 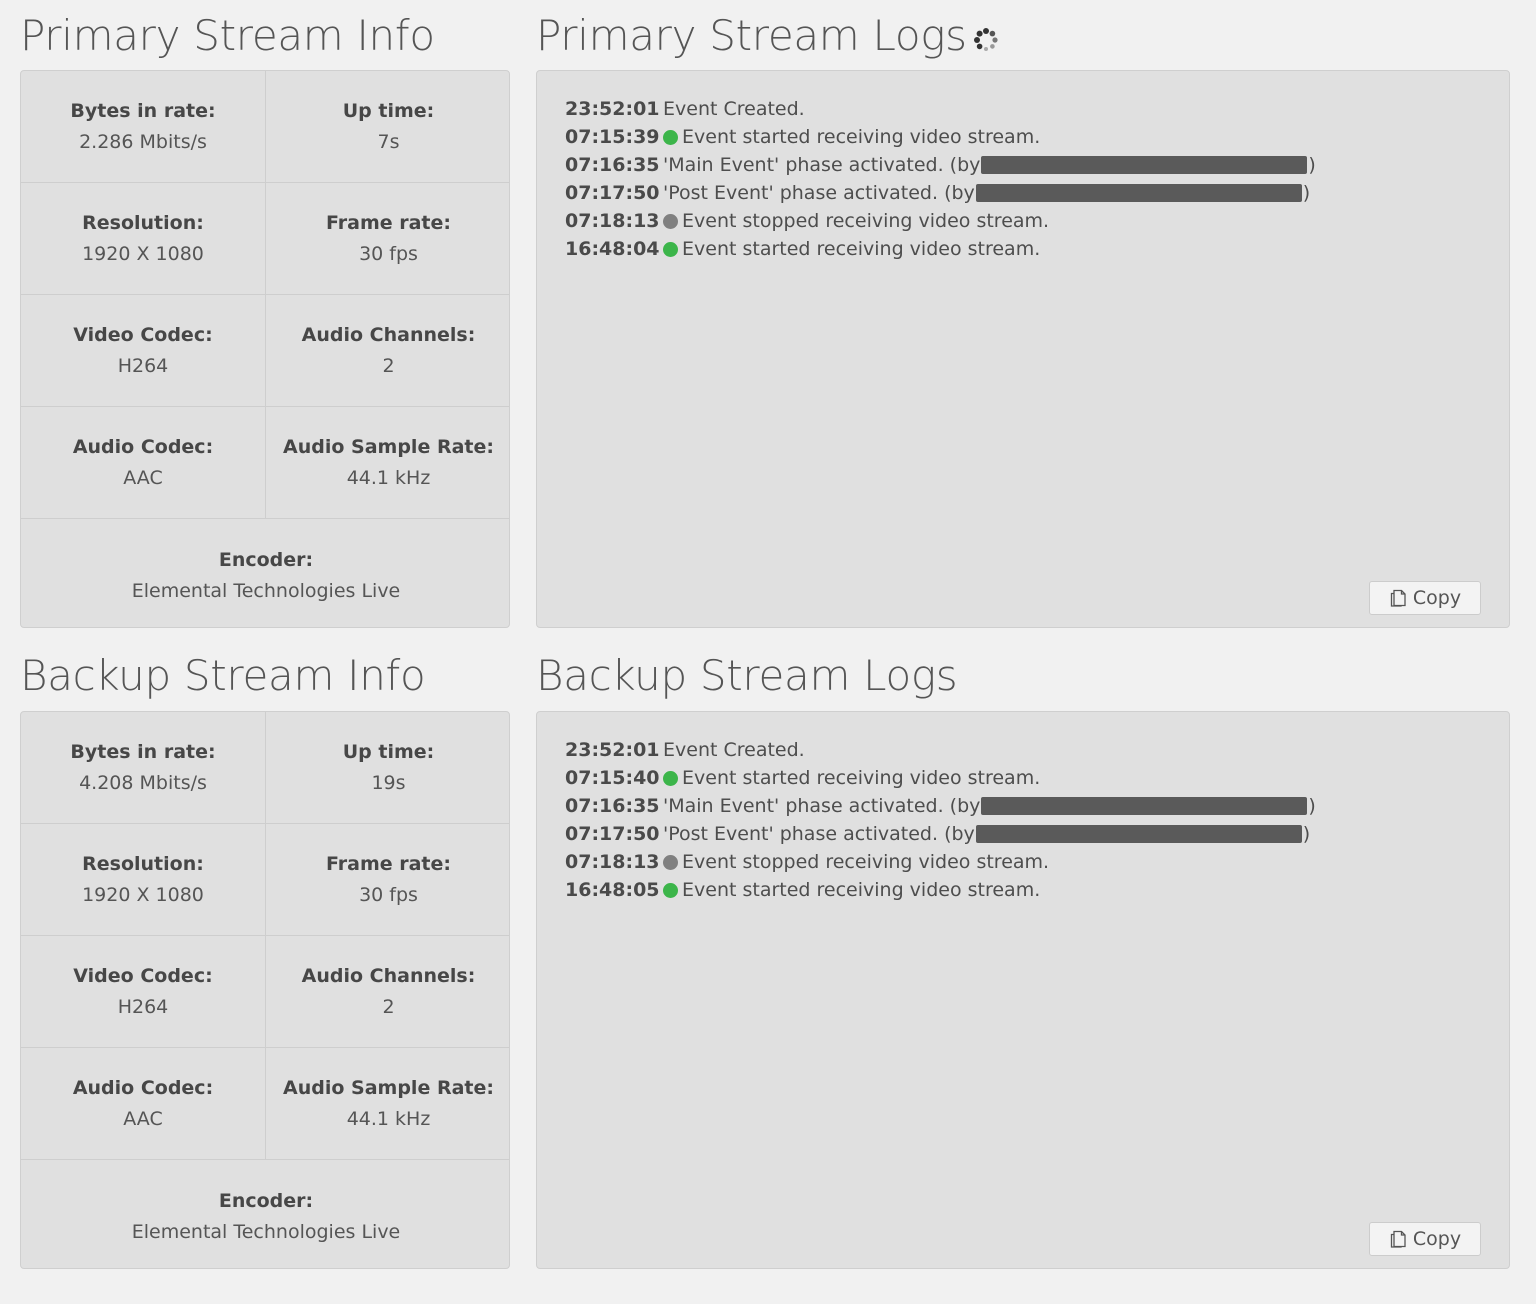 What do you see at coordinates (387, 768) in the screenshot?
I see `up-time-cell: Up time: 19s` at bounding box center [387, 768].